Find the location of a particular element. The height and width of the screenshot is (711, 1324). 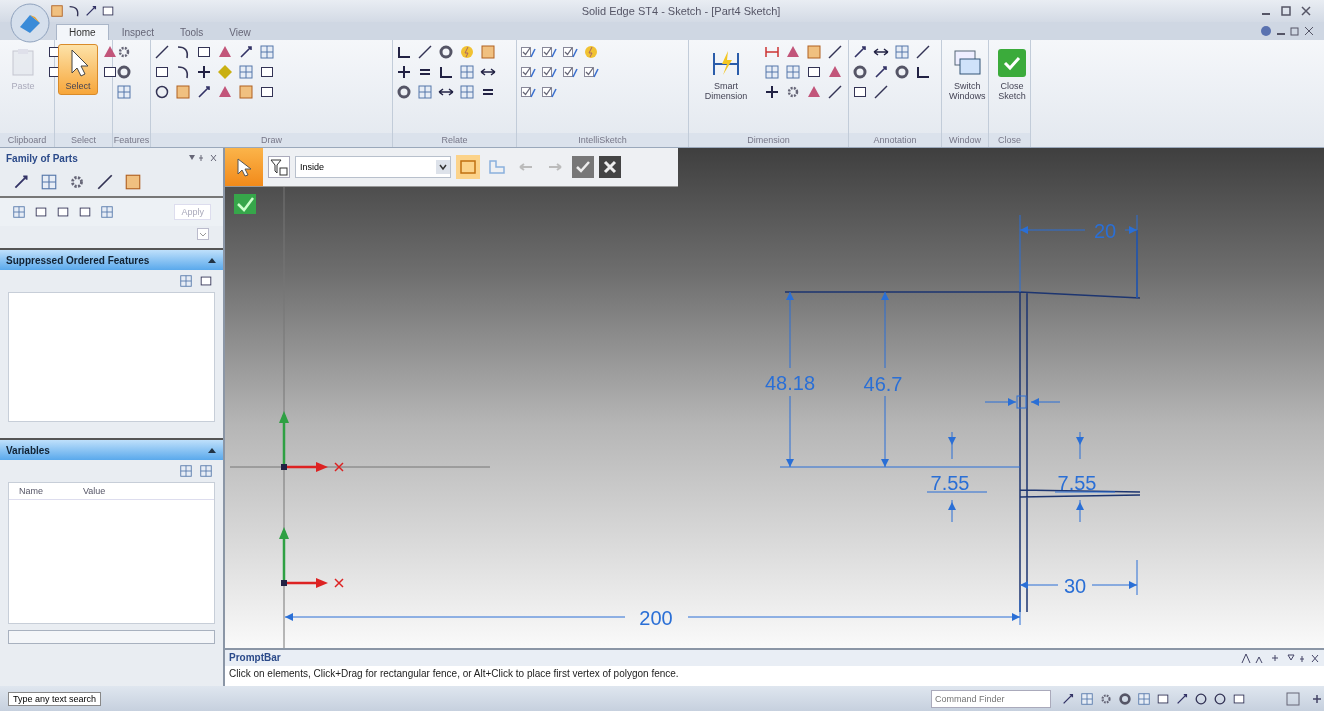

horizontal-scrollbar is located at coordinates (111, 637).